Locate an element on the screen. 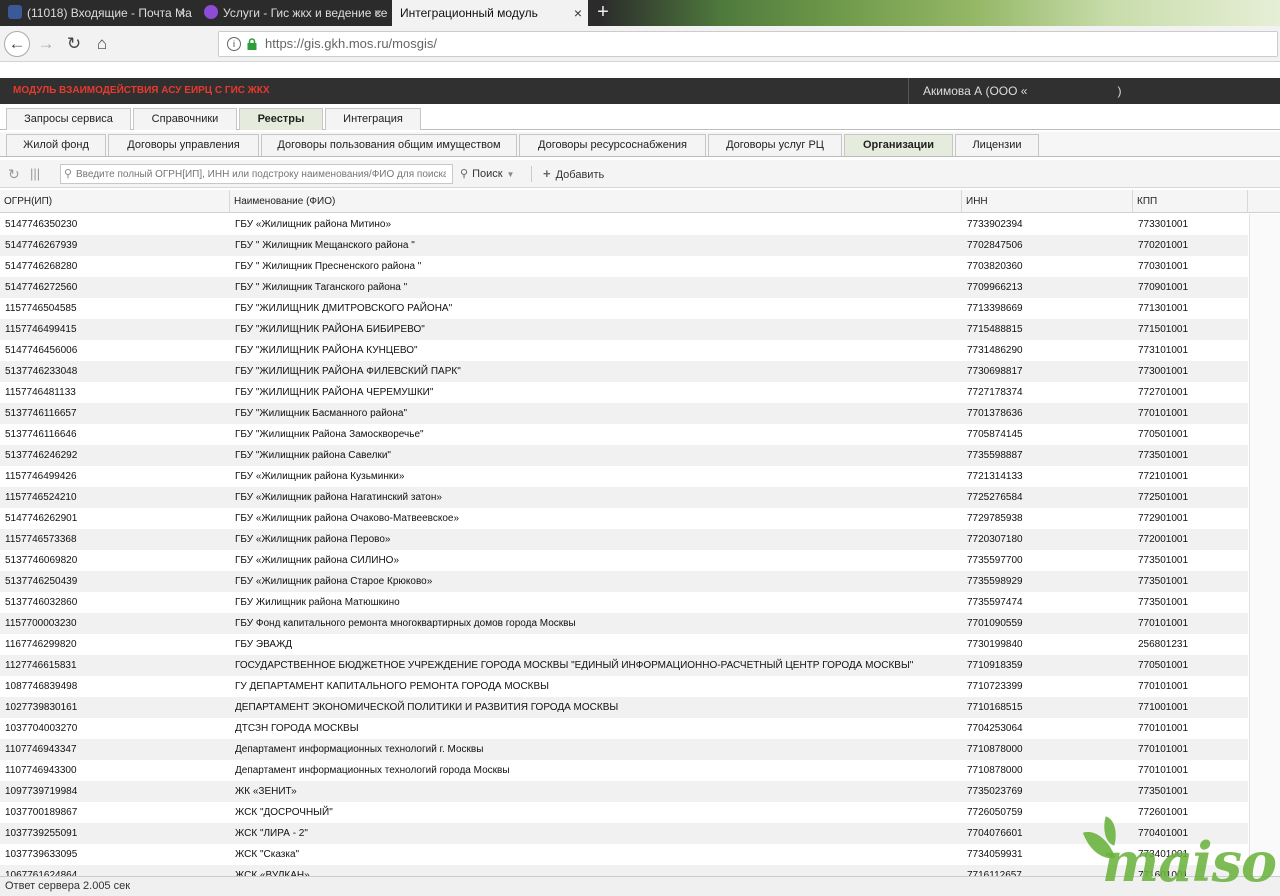 The image size is (1280, 896). cell-inn: 7709966213 is located at coordinates (995, 287).